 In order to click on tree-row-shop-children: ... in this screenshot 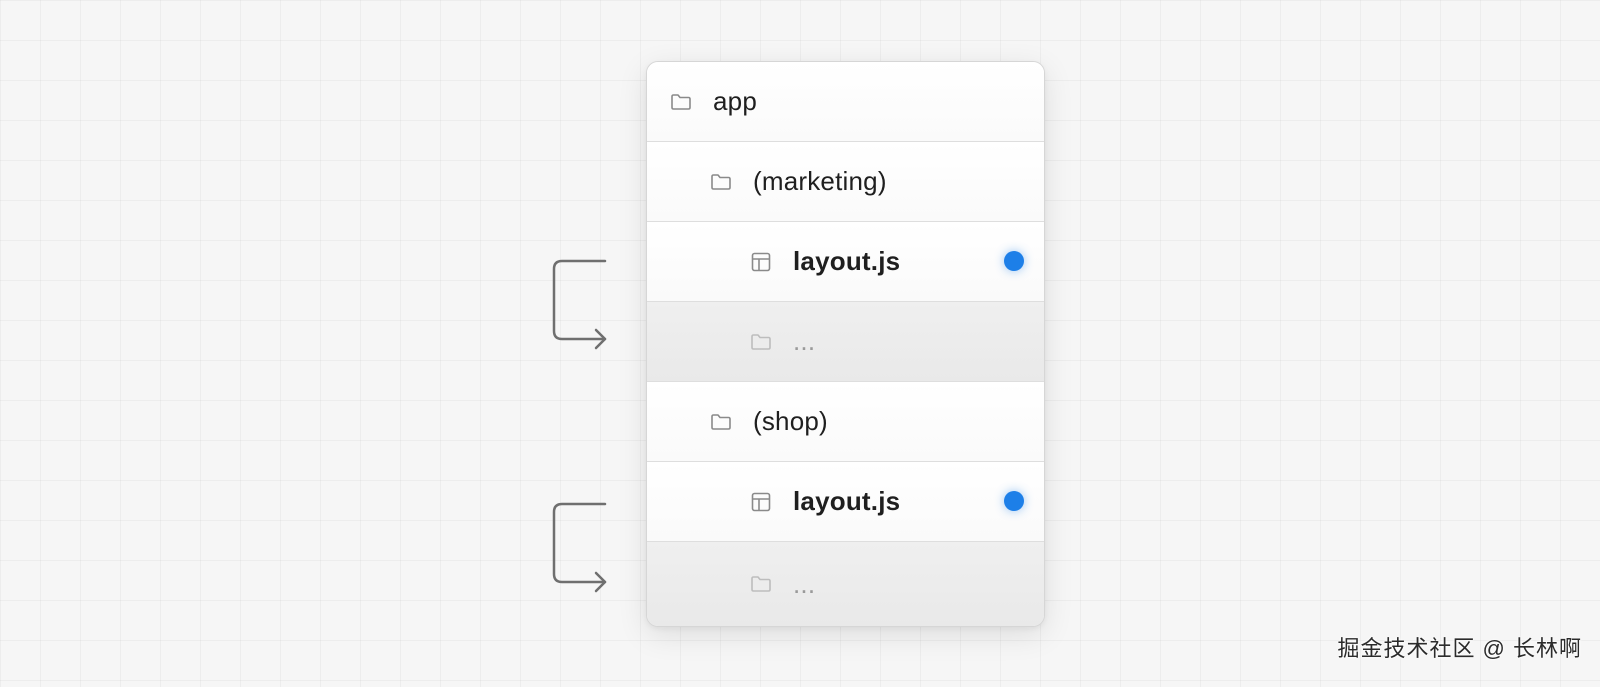, I will do `click(845, 584)`.